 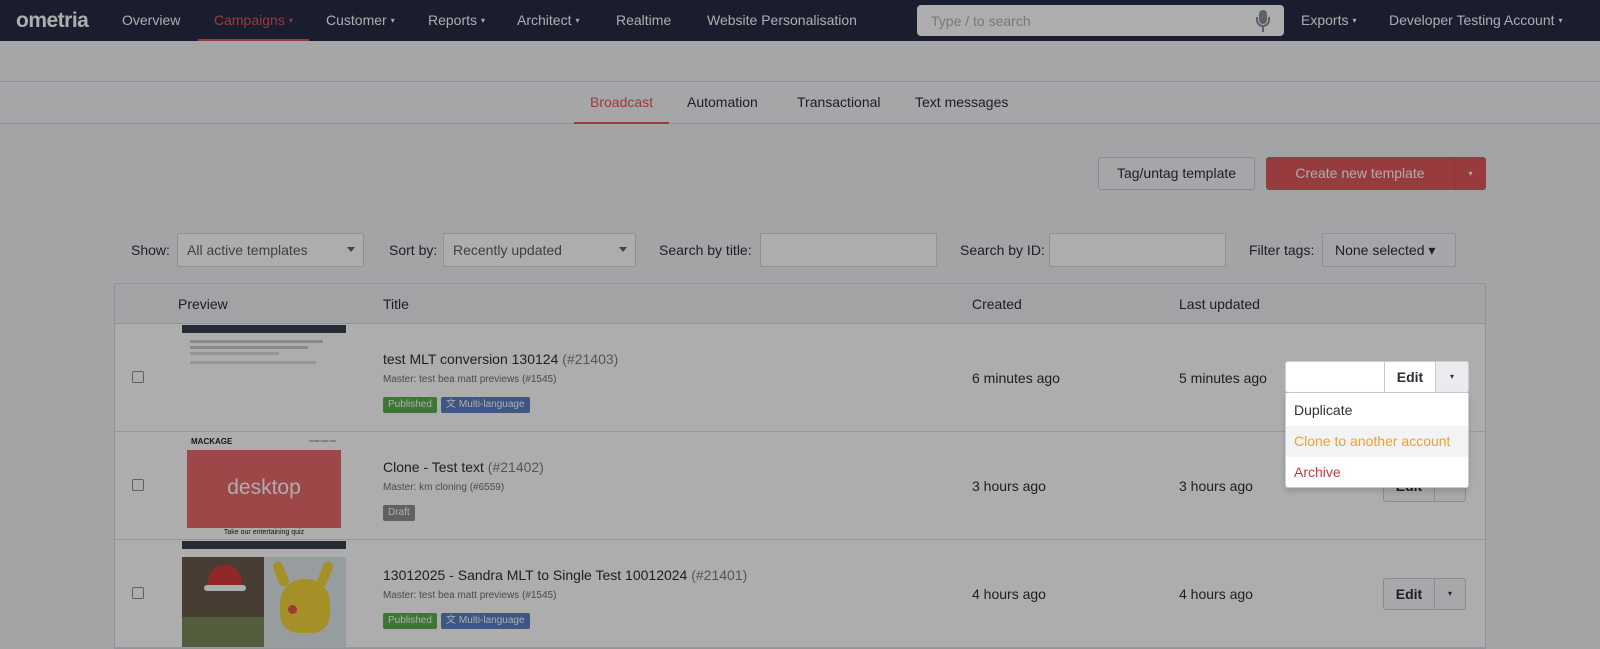 I want to click on chevron-down-icon: ▾, so click(x=1451, y=376).